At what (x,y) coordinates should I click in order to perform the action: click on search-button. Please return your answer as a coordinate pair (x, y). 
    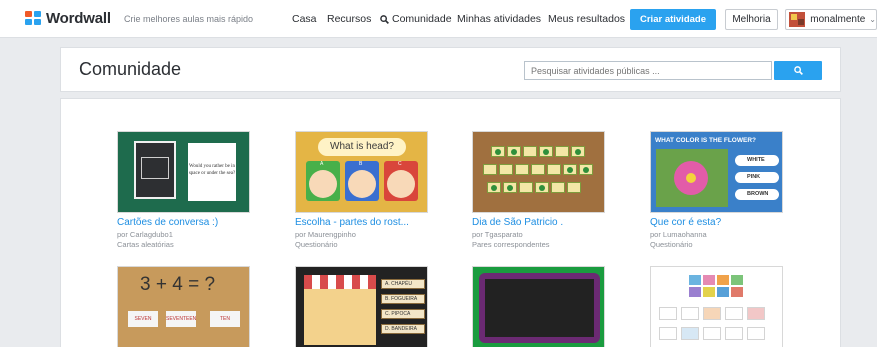
    Looking at the image, I should click on (798, 70).